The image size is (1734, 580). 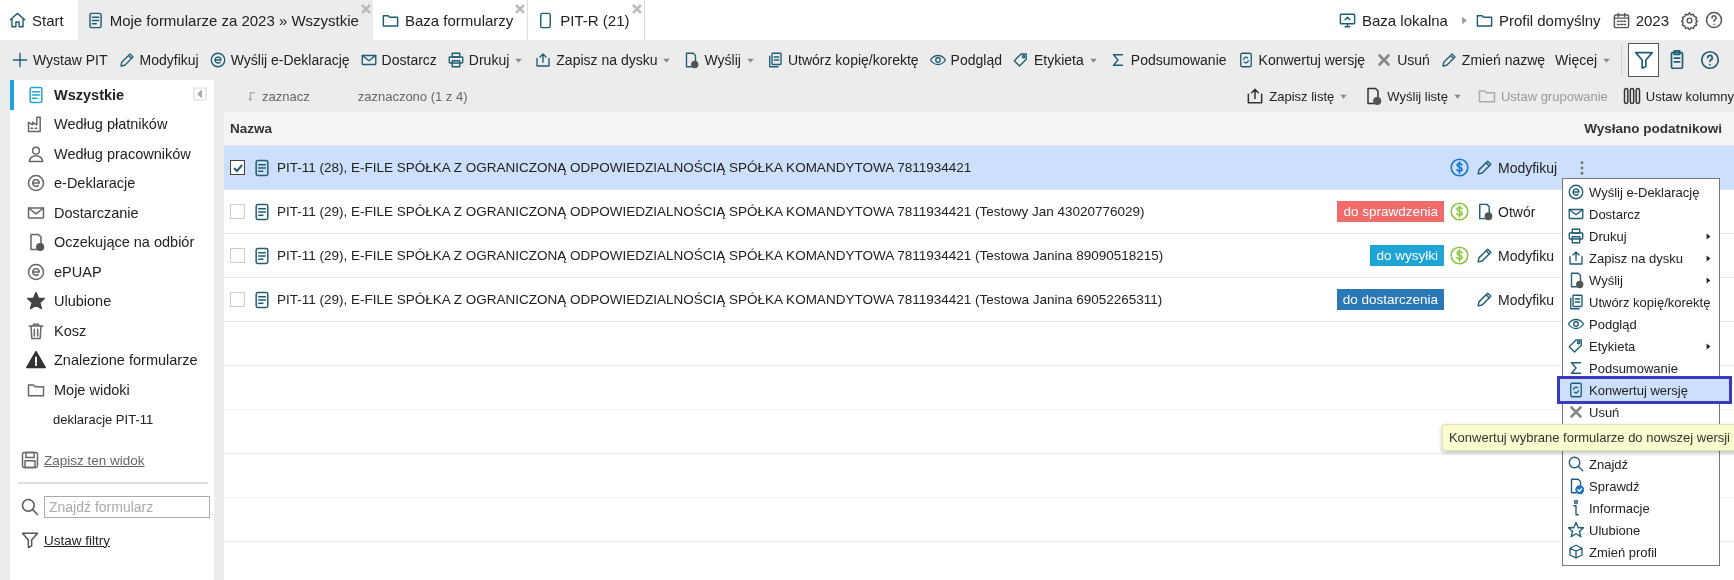 What do you see at coordinates (112, 124) in the screenshot?
I see `sidebar-item: Według płatników` at bounding box center [112, 124].